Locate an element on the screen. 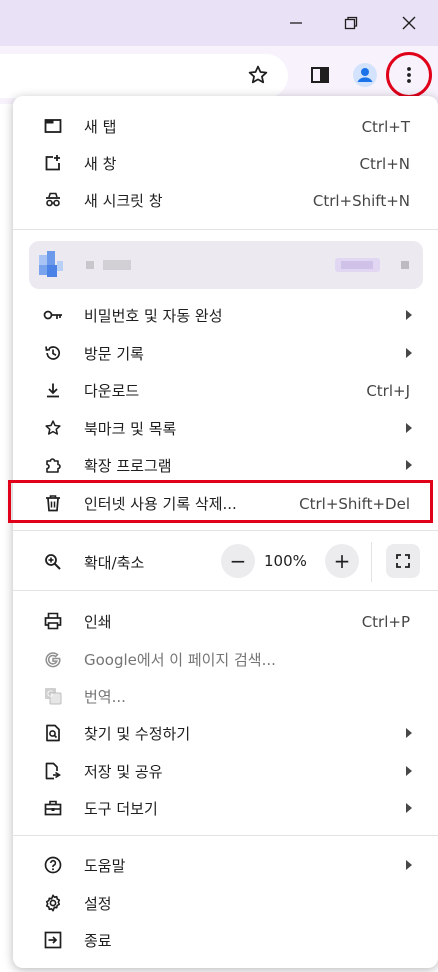 Image resolution: width=438 pixels, height=972 pixels. zoom-out-button: − is located at coordinates (238, 561).